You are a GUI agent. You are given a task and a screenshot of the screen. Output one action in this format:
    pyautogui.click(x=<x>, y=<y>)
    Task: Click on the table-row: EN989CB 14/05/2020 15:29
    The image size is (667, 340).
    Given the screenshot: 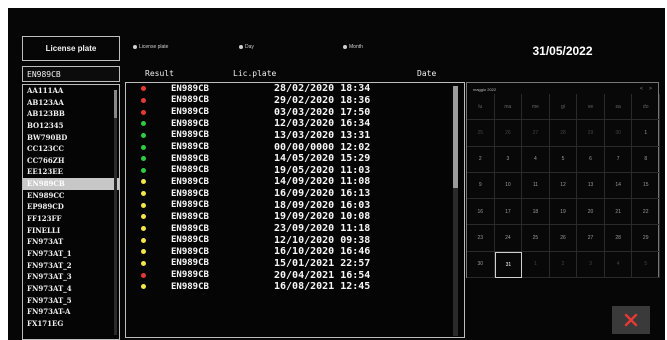 What is the action you would take?
    pyautogui.click(x=295, y=159)
    